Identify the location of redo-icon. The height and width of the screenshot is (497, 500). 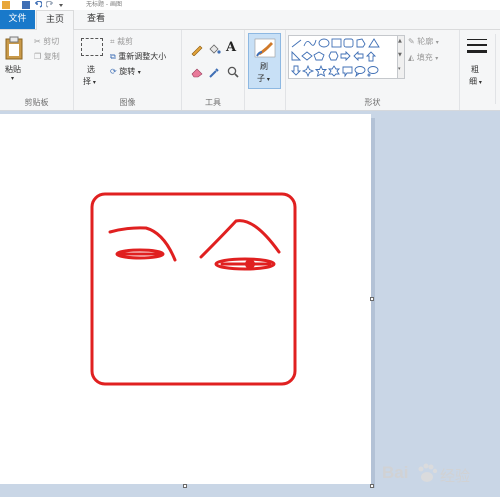
(49, 4).